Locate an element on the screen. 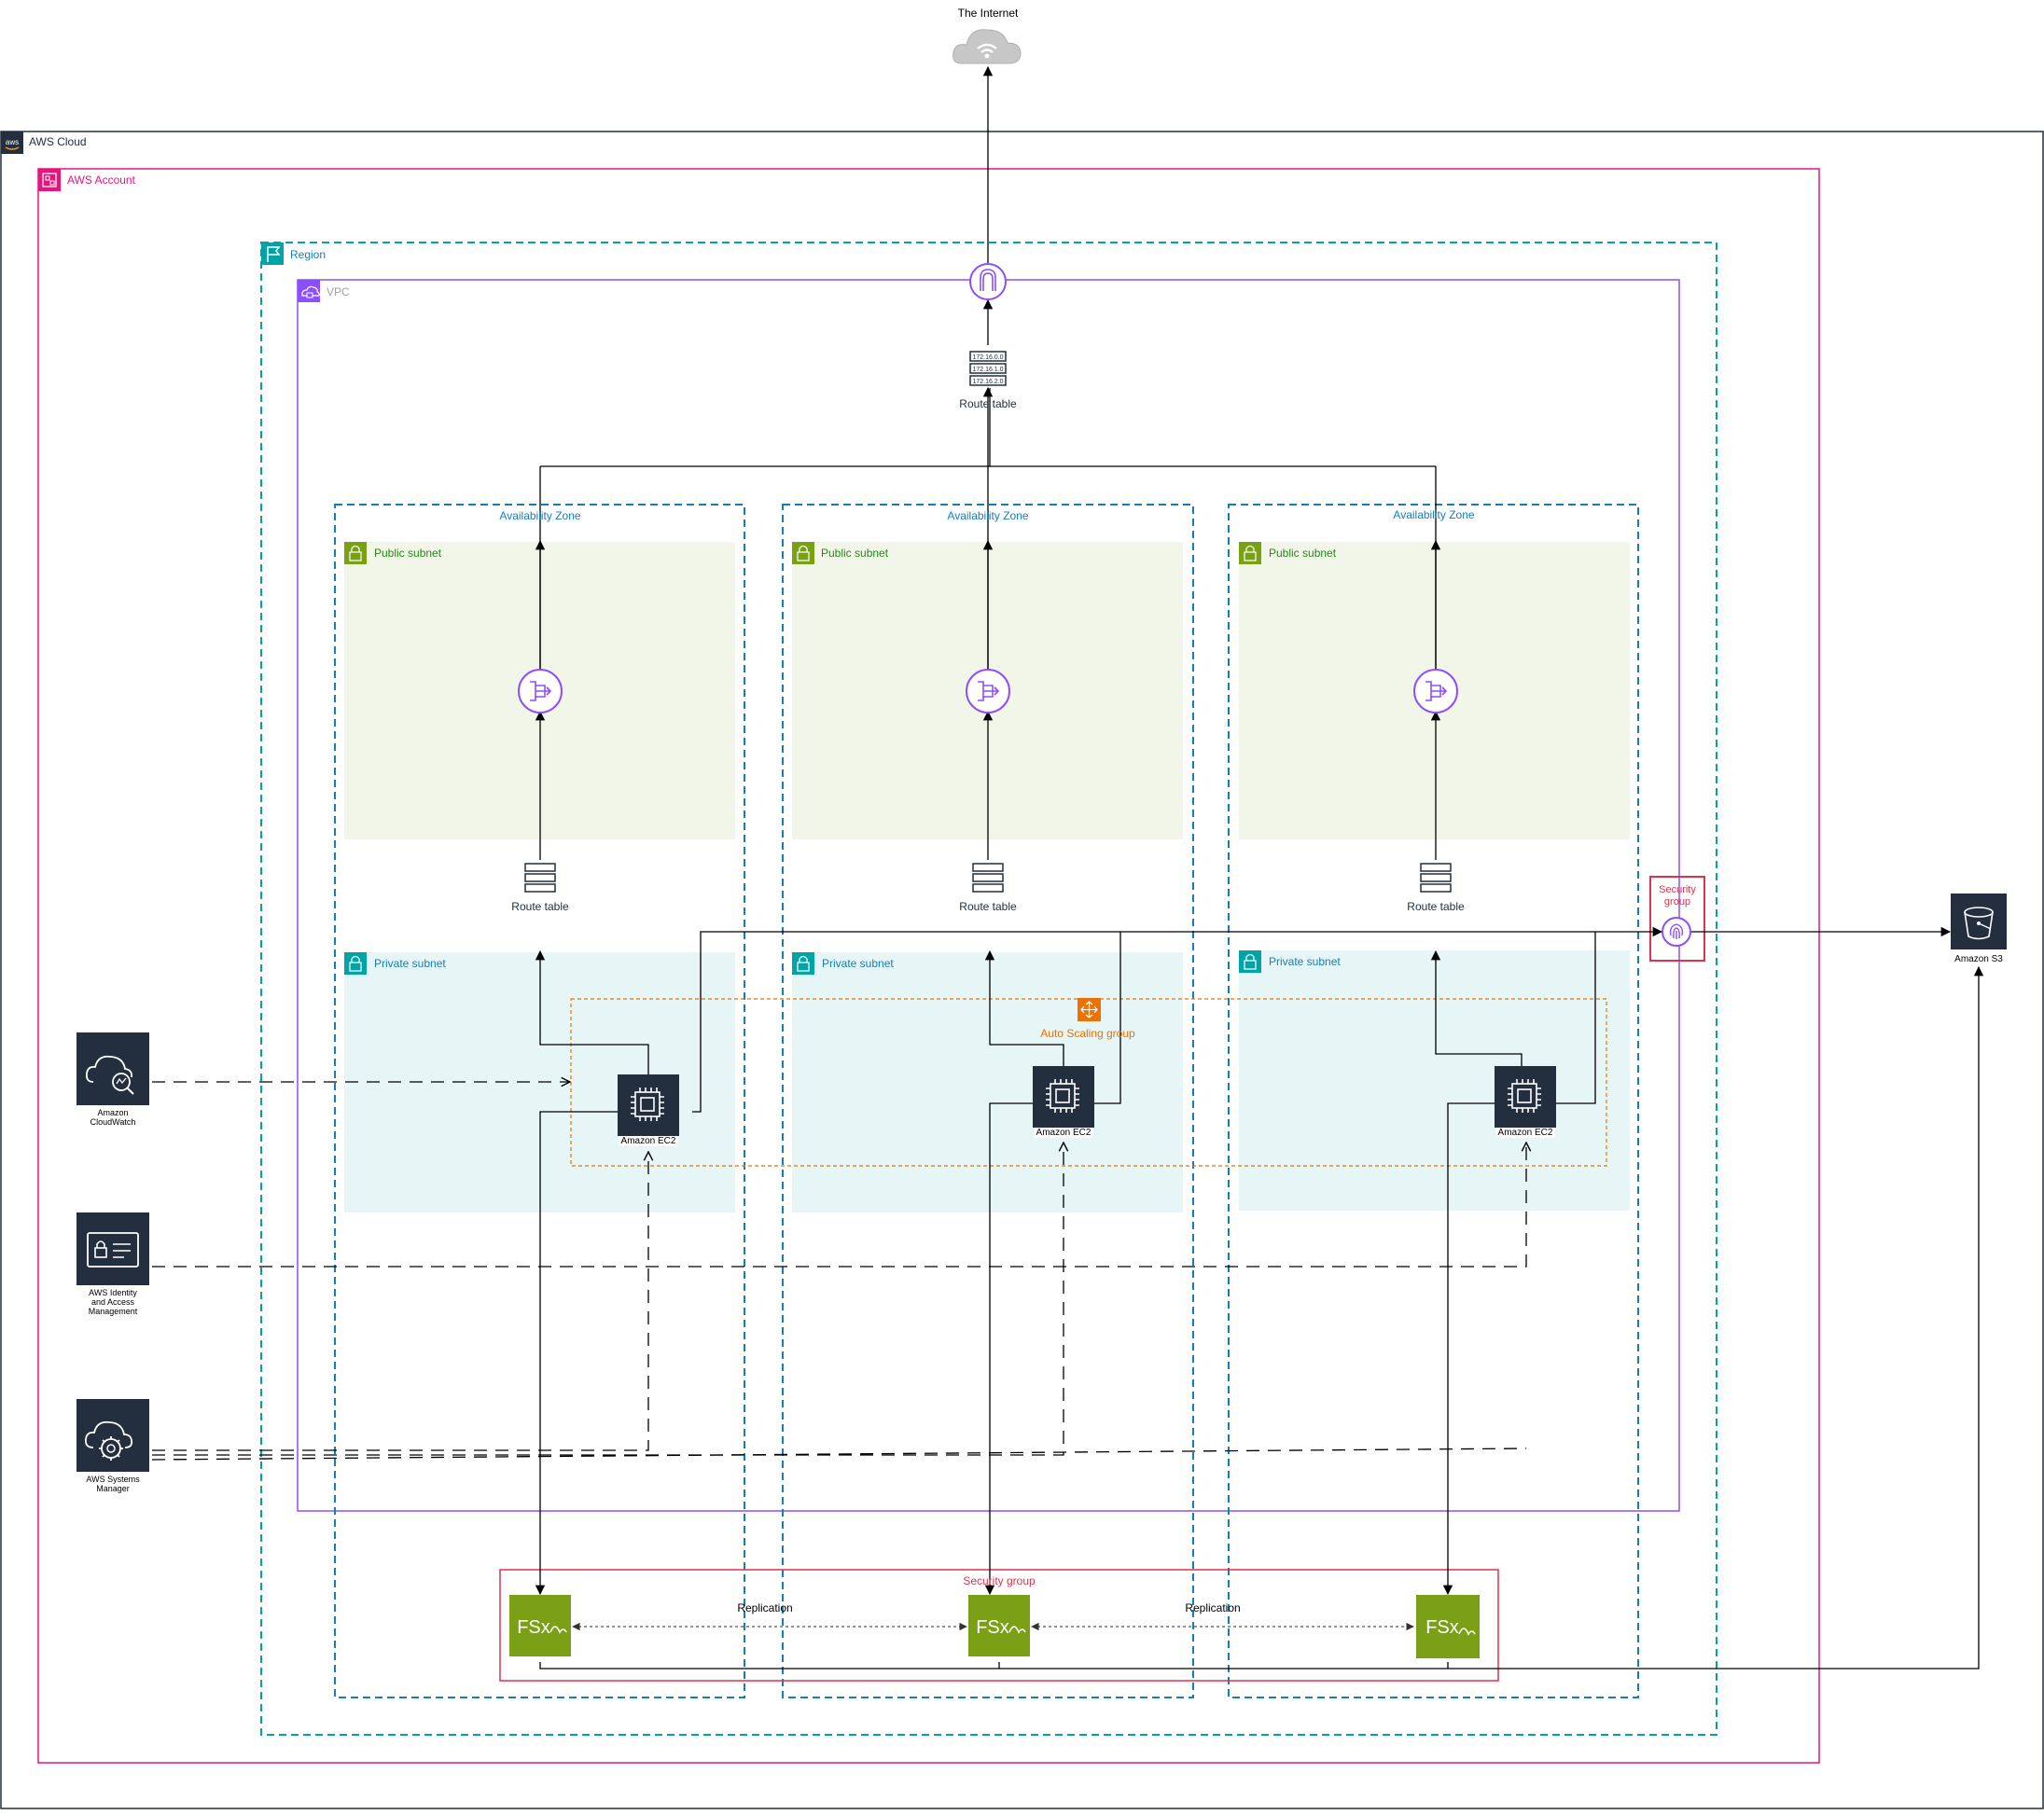 The width and height of the screenshot is (2044, 1815). cloudwatch-label: Amazon CloudWatch is located at coordinates (113, 1118).